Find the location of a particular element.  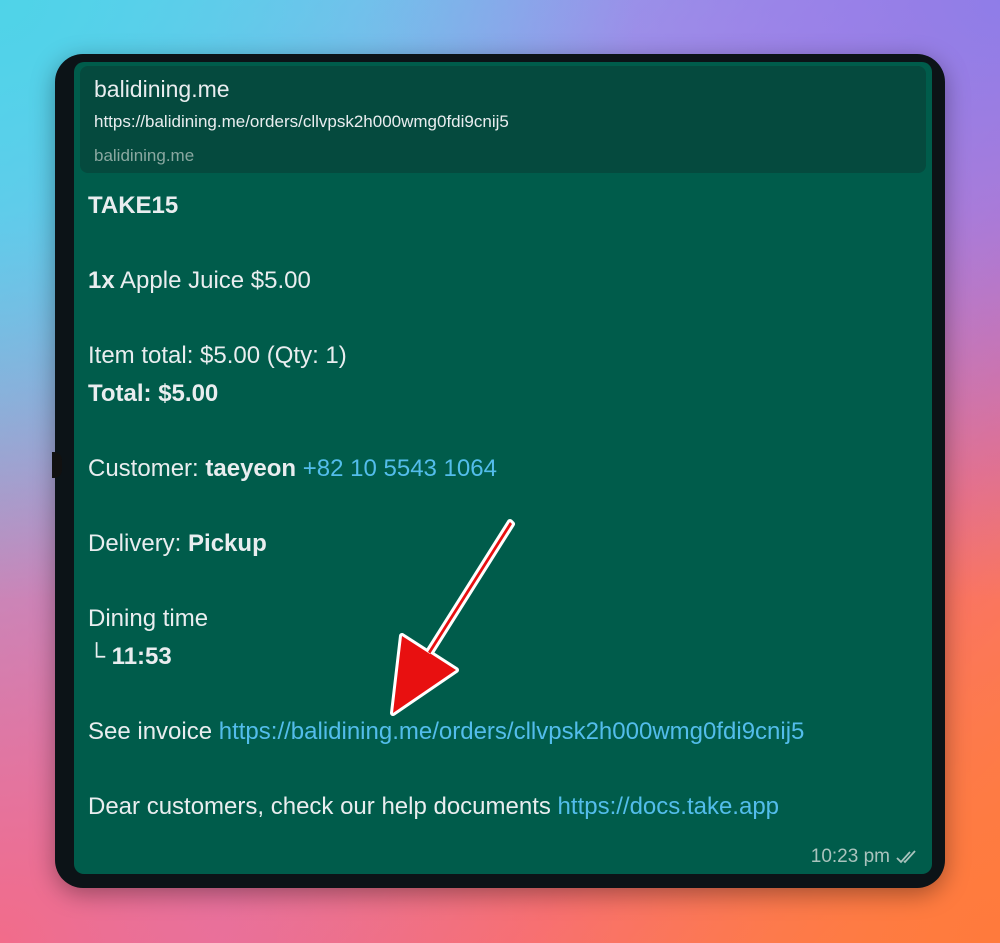

help-label: Dear customers, check our help documents is located at coordinates (323, 806).